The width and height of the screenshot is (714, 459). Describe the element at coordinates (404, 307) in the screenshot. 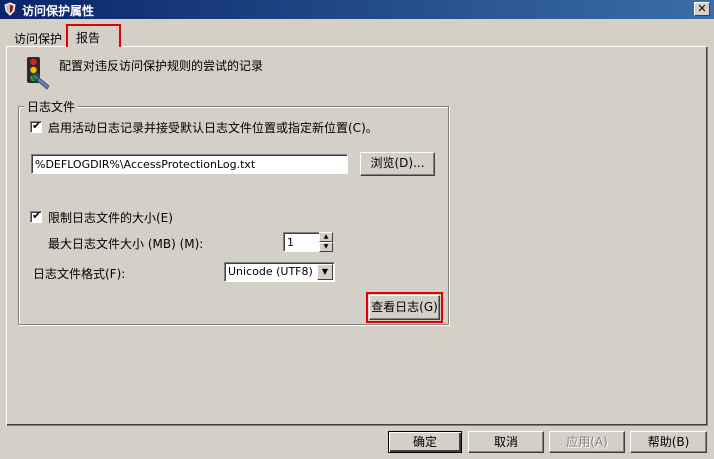

I see `view-log-button: 查看日志(G)` at that location.